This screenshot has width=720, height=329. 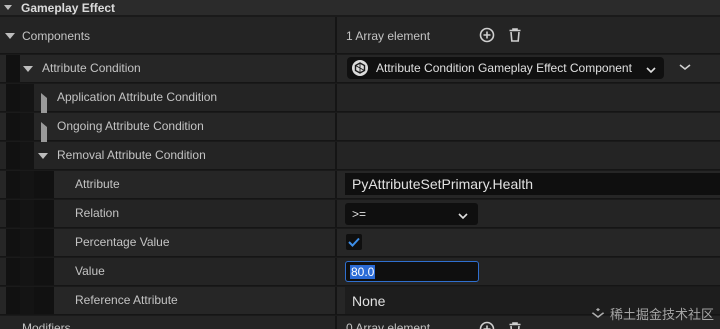 I want to click on checkmark-icon, so click(x=354, y=242).